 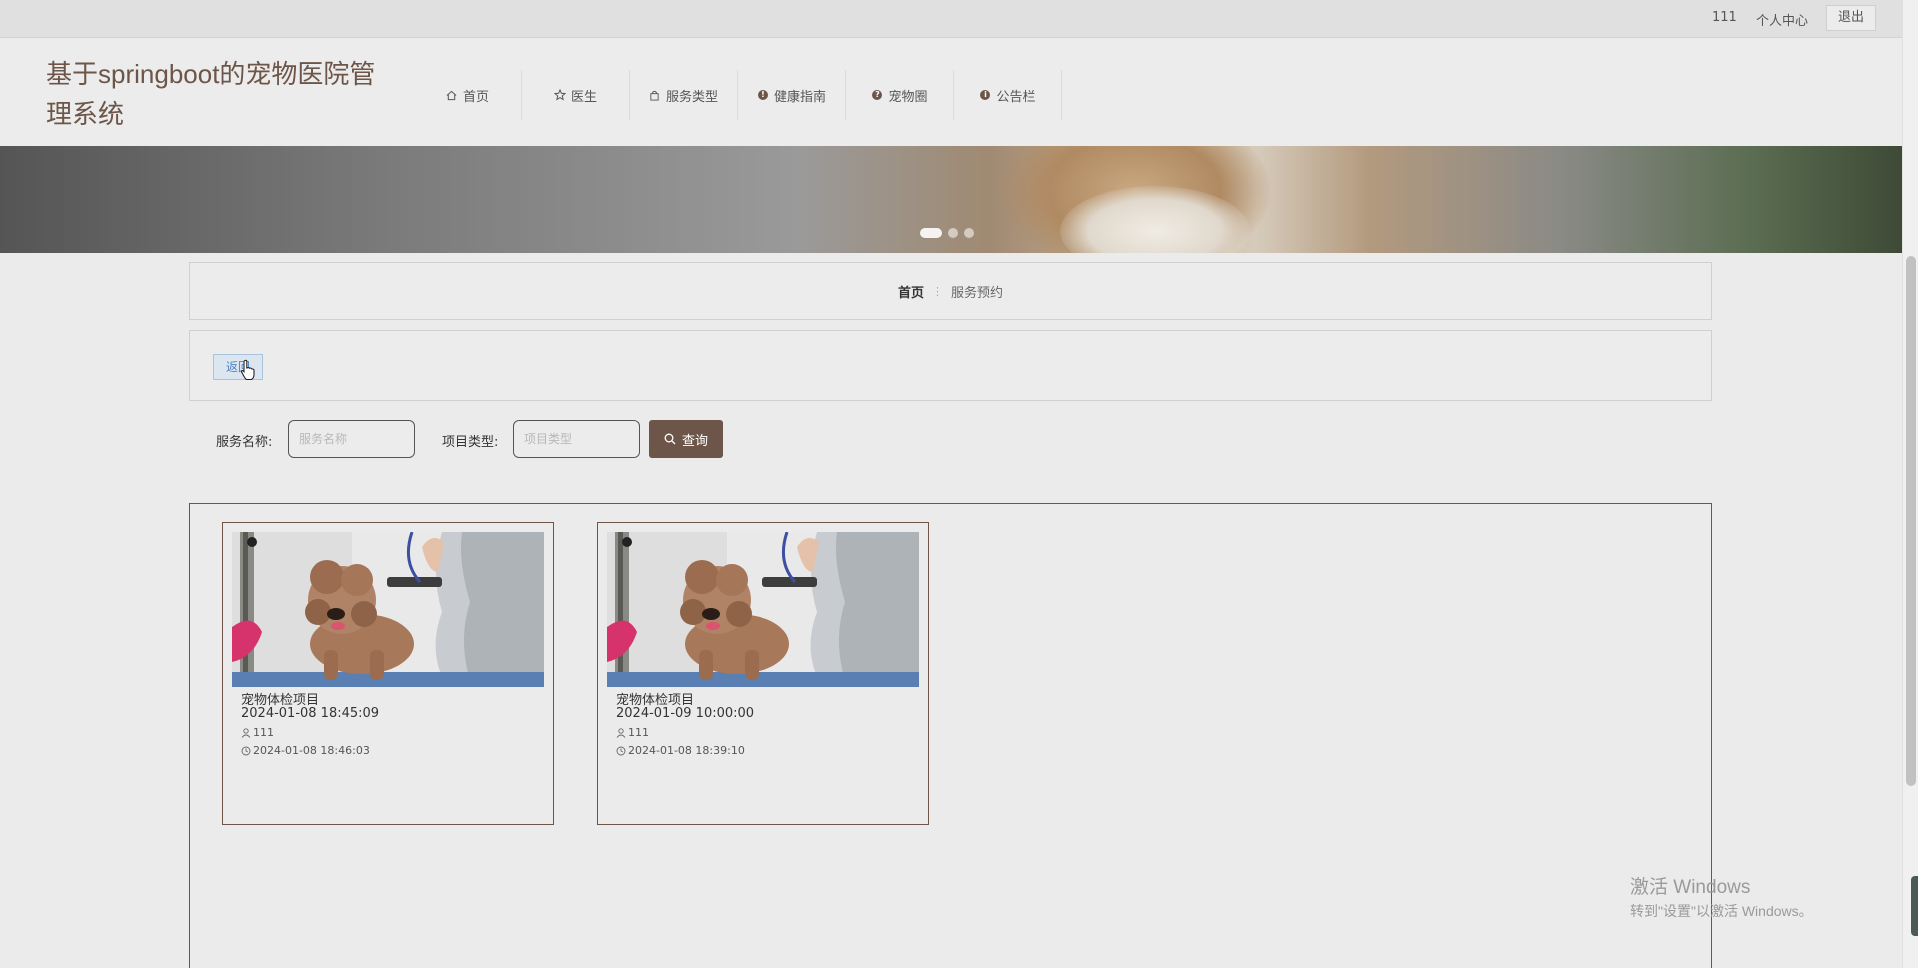 What do you see at coordinates (576, 439) in the screenshot?
I see `project-type-input` at bounding box center [576, 439].